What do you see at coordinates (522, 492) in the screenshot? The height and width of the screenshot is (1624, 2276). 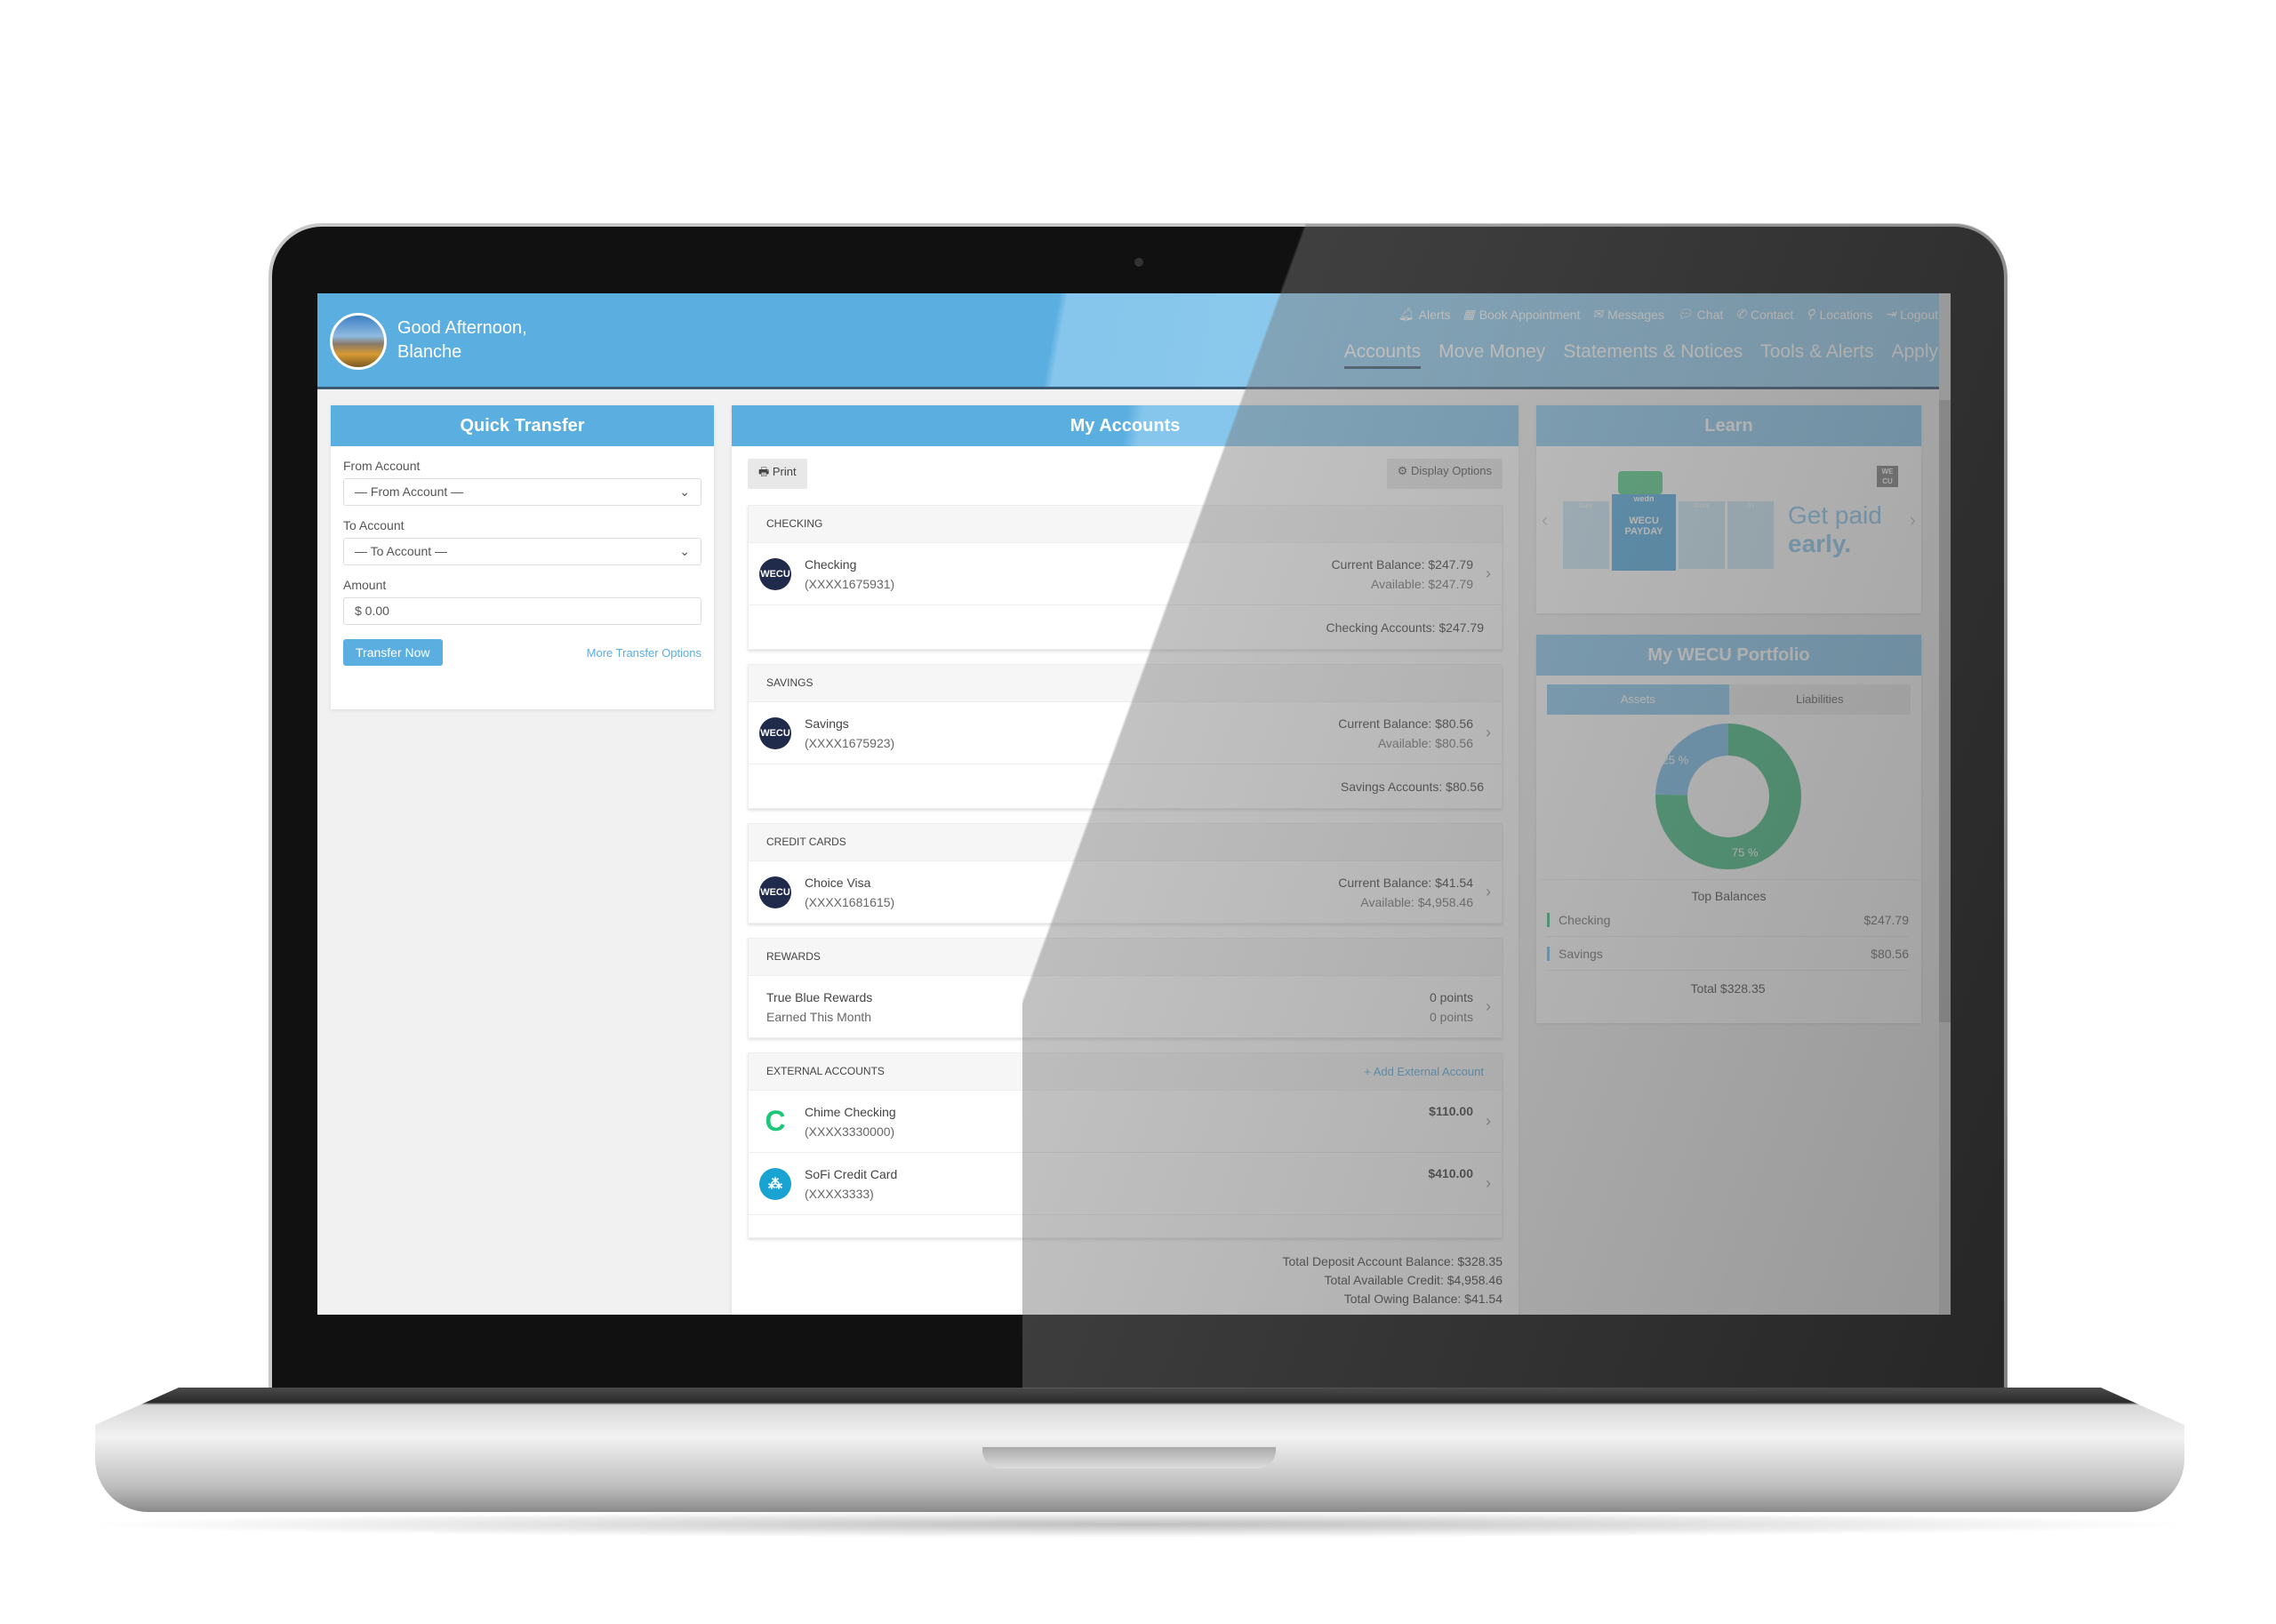 I see `from-account-select: — From Account — ⌄` at bounding box center [522, 492].